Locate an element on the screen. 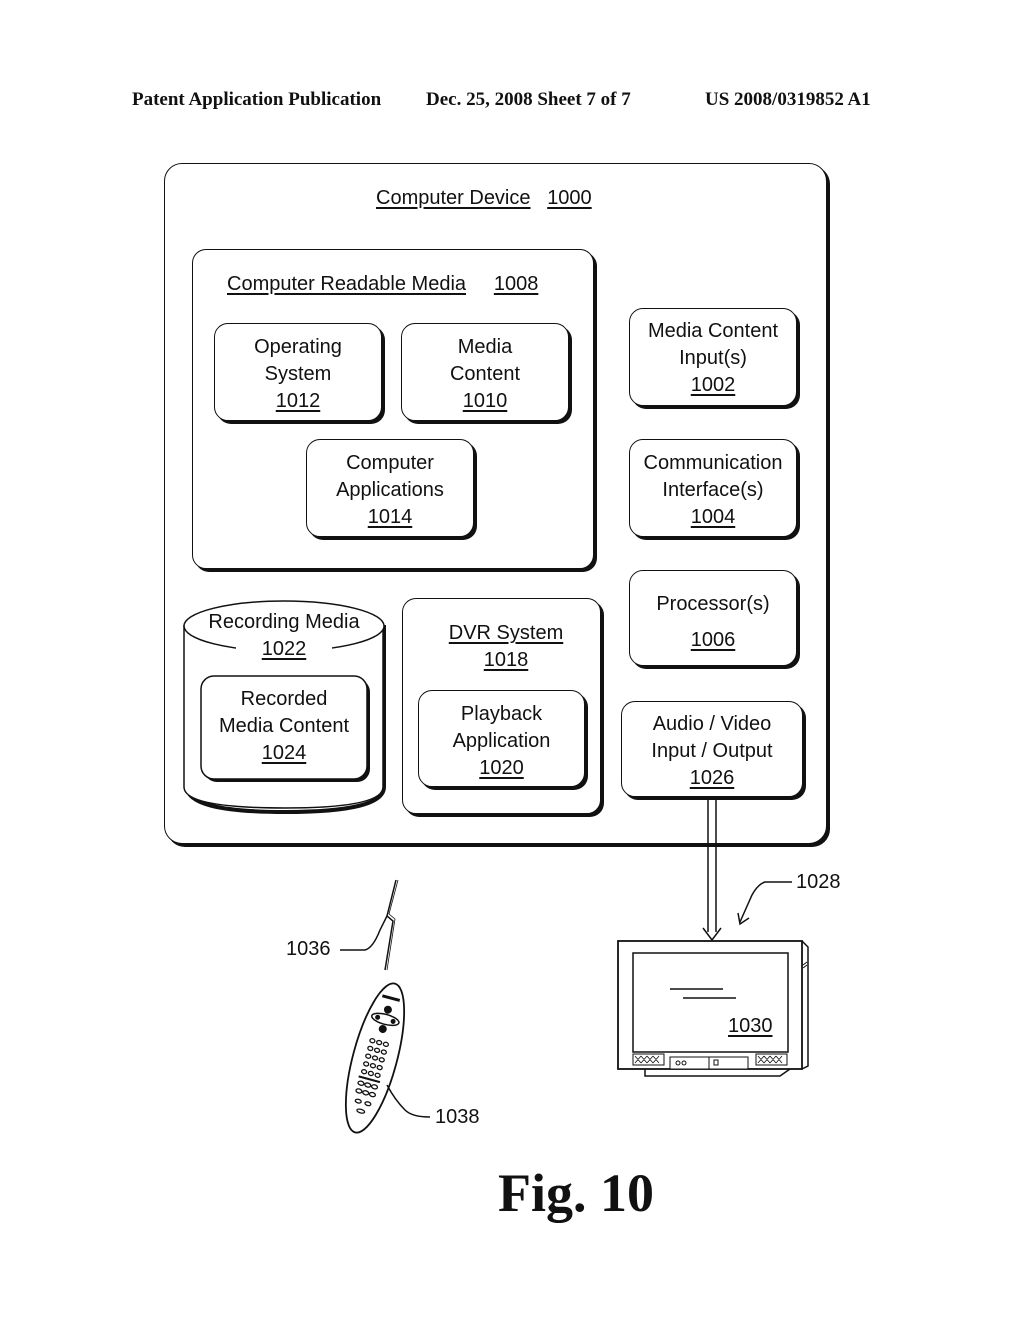 This screenshot has height=1320, width=1024. recording-media-ref: 1022 is located at coordinates (284, 649).